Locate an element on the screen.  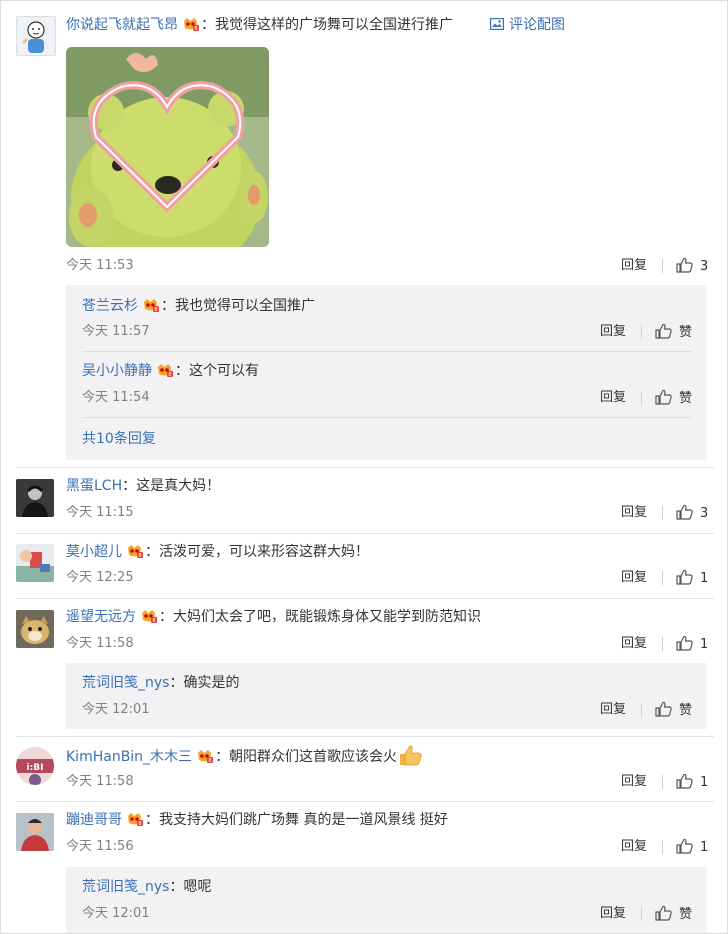
comment-image is located at coordinates (167, 147).